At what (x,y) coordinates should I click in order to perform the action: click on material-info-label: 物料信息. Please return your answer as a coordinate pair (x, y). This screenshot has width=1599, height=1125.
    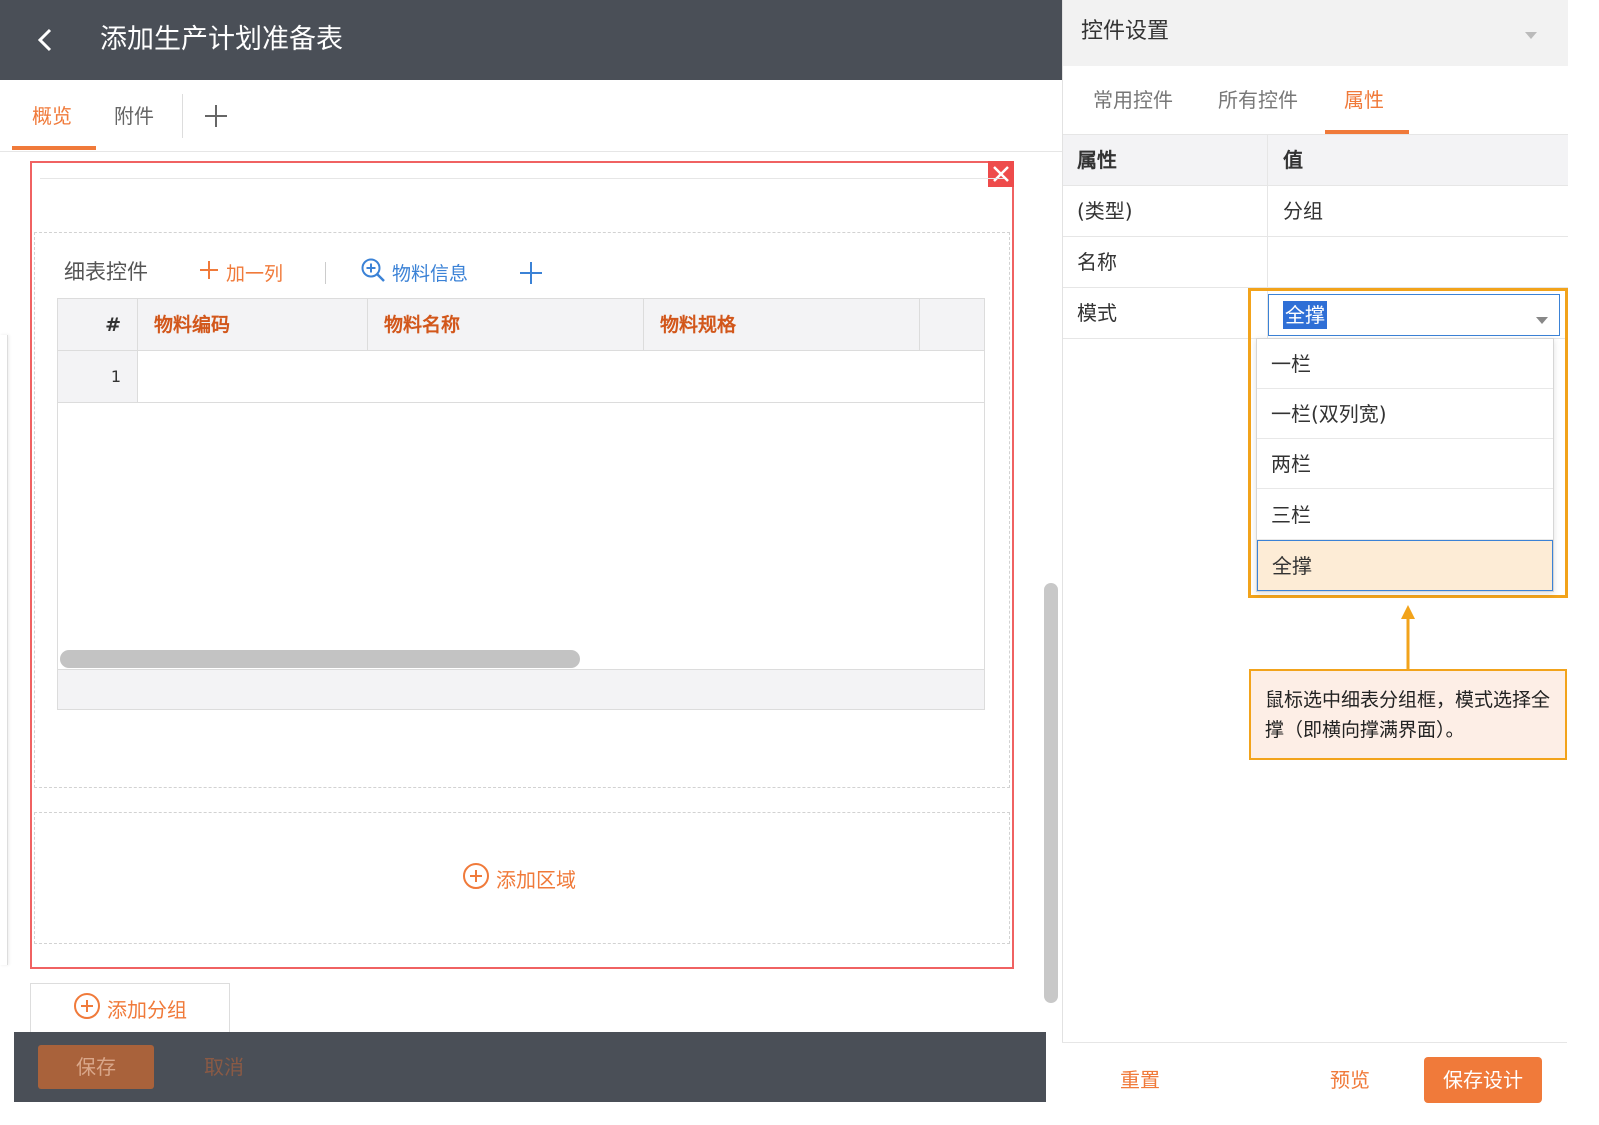
    Looking at the image, I should click on (430, 274).